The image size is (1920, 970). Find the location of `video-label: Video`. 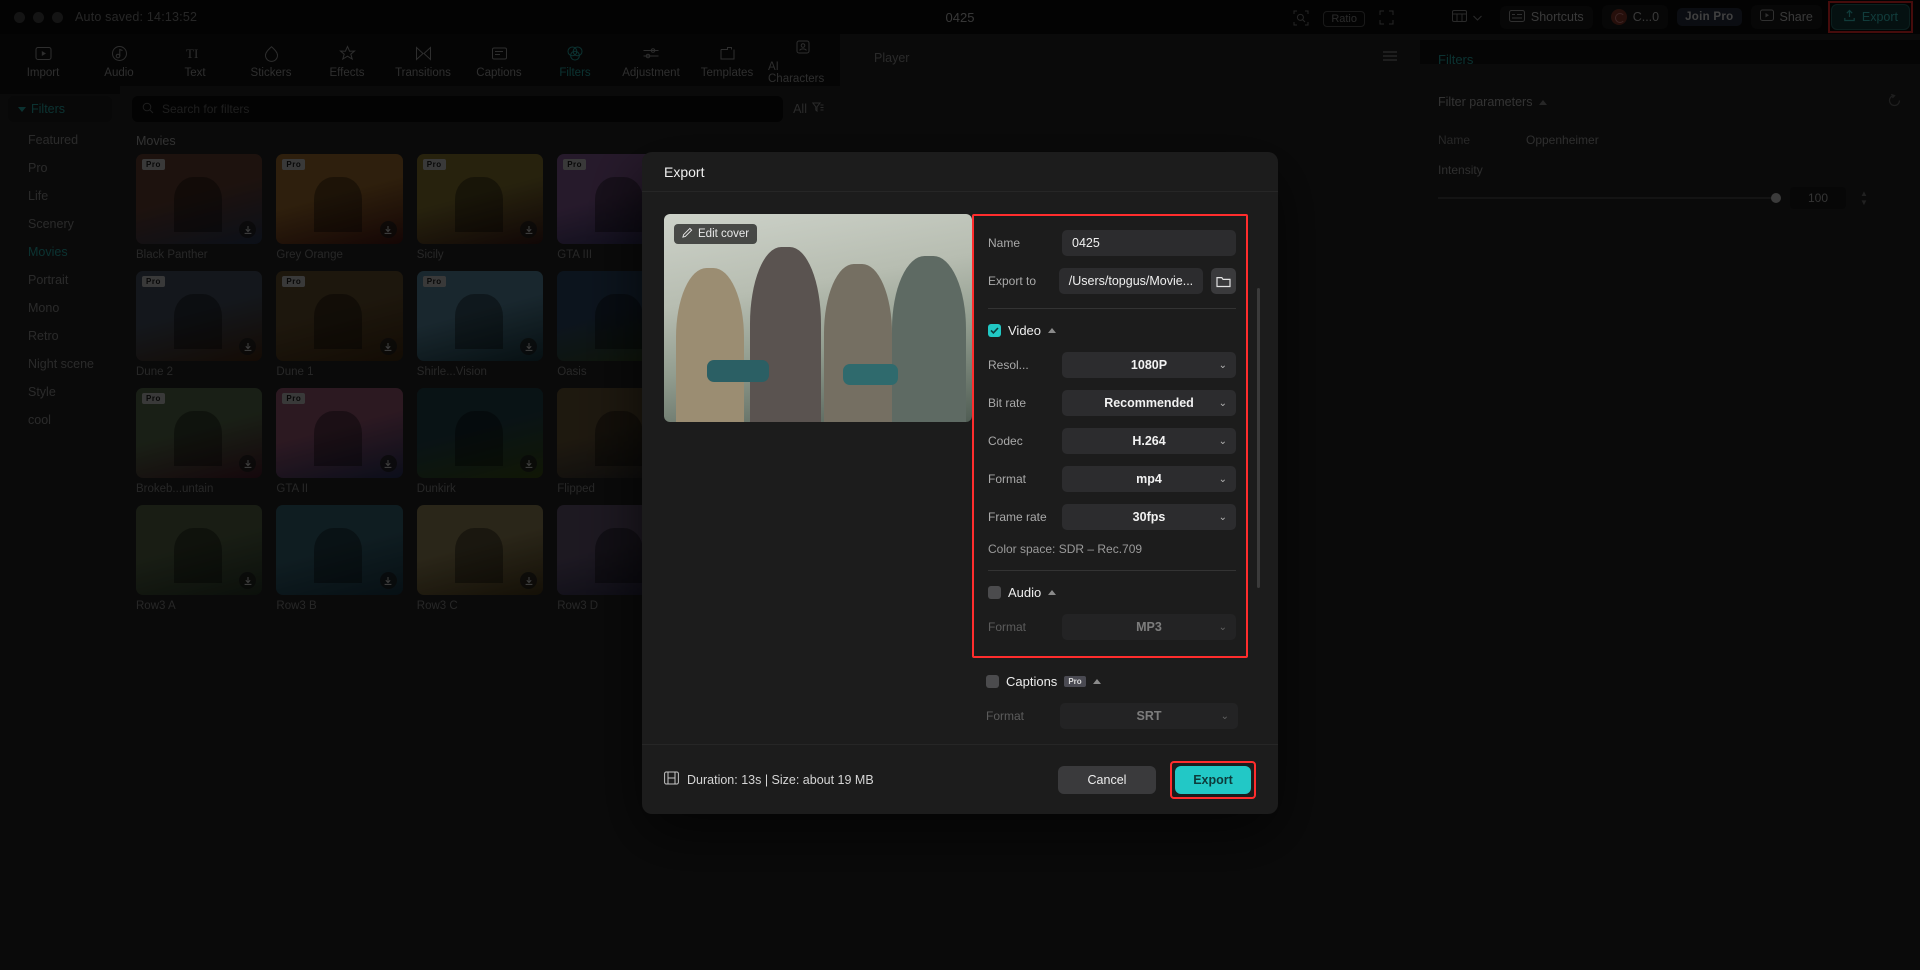

video-label: Video is located at coordinates (1025, 330).